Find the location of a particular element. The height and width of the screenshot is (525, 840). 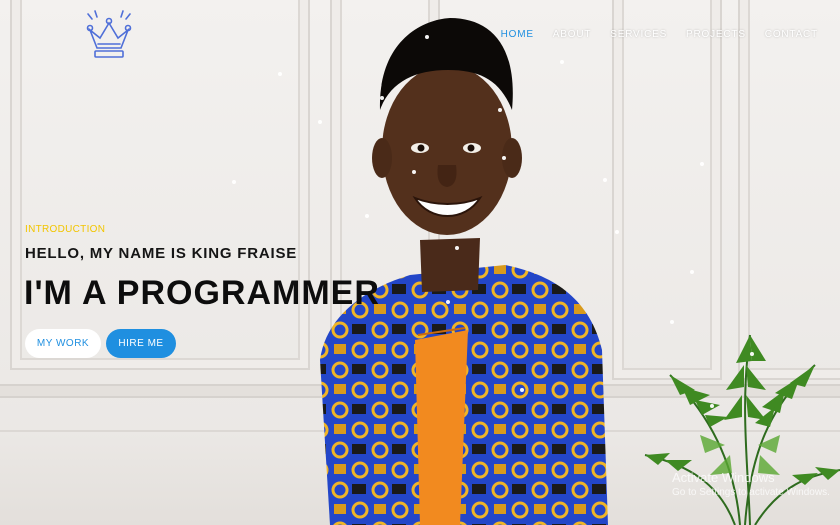

nav-services: SERVICES is located at coordinates (638, 34).